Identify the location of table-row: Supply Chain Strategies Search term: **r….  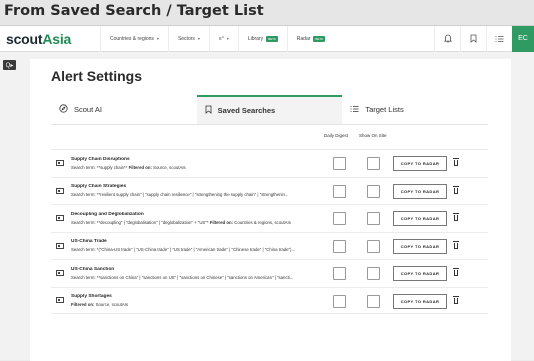
(269, 190).